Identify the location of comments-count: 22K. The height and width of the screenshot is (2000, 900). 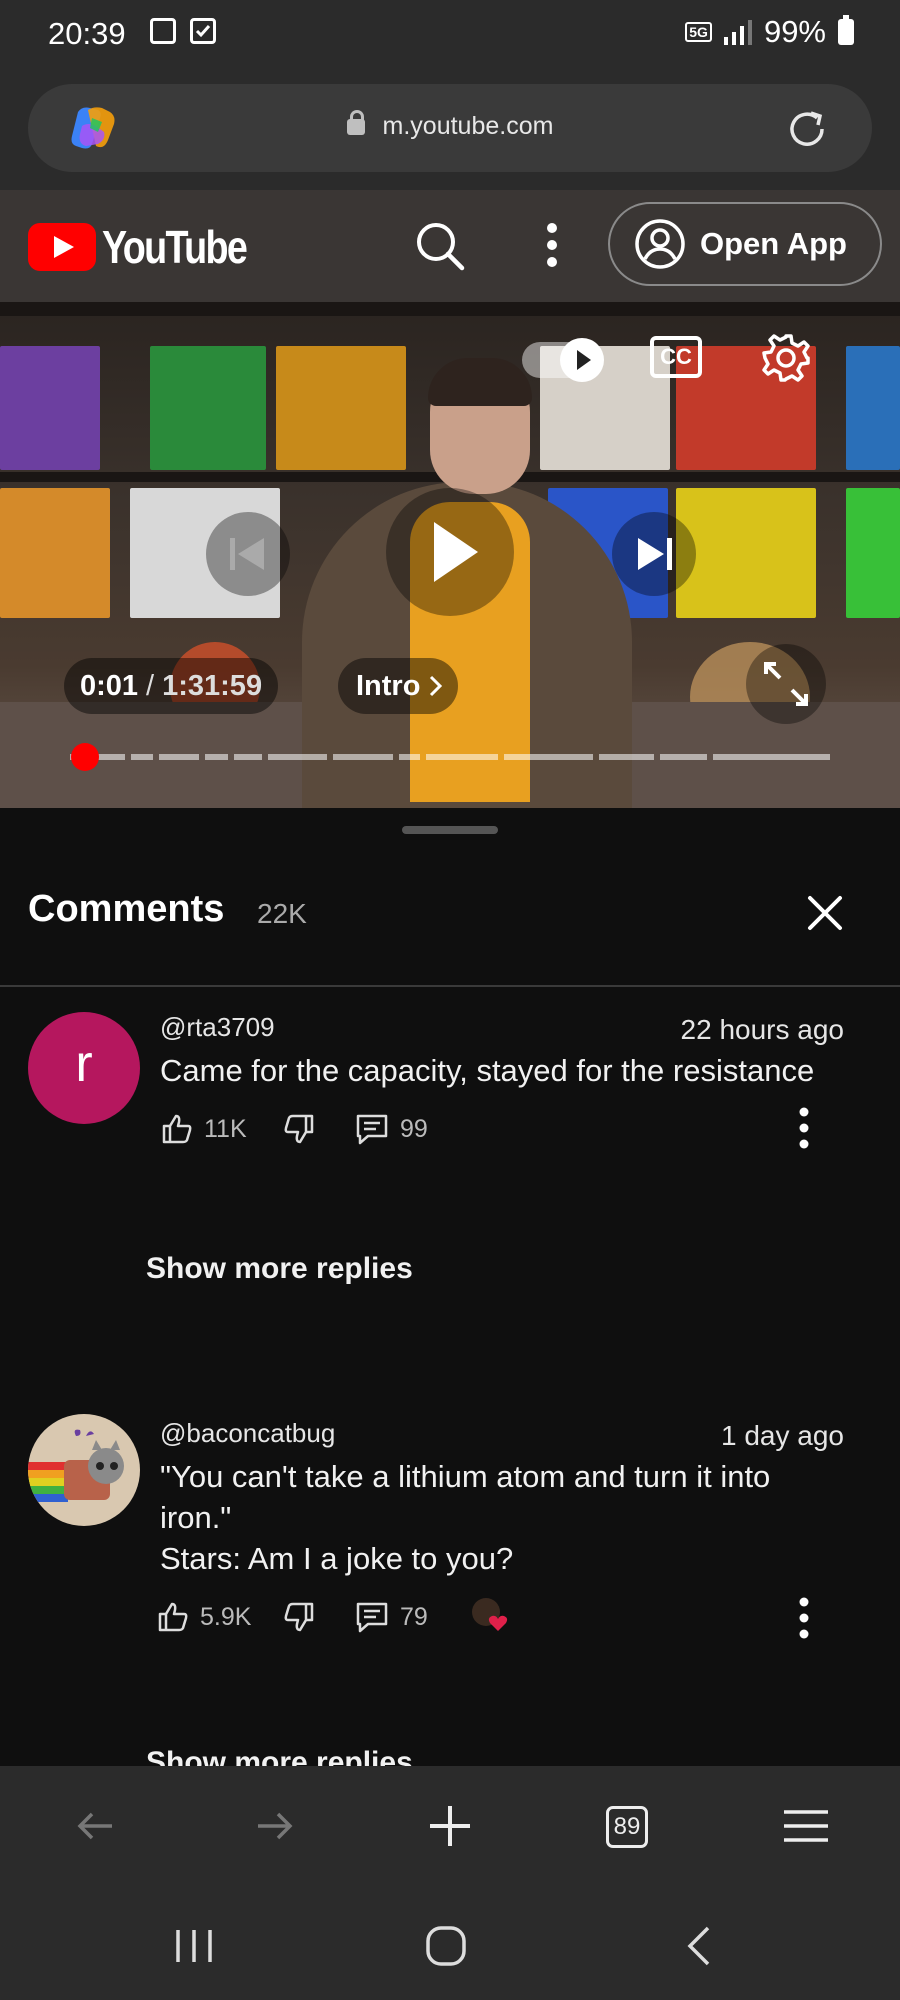
(282, 913).